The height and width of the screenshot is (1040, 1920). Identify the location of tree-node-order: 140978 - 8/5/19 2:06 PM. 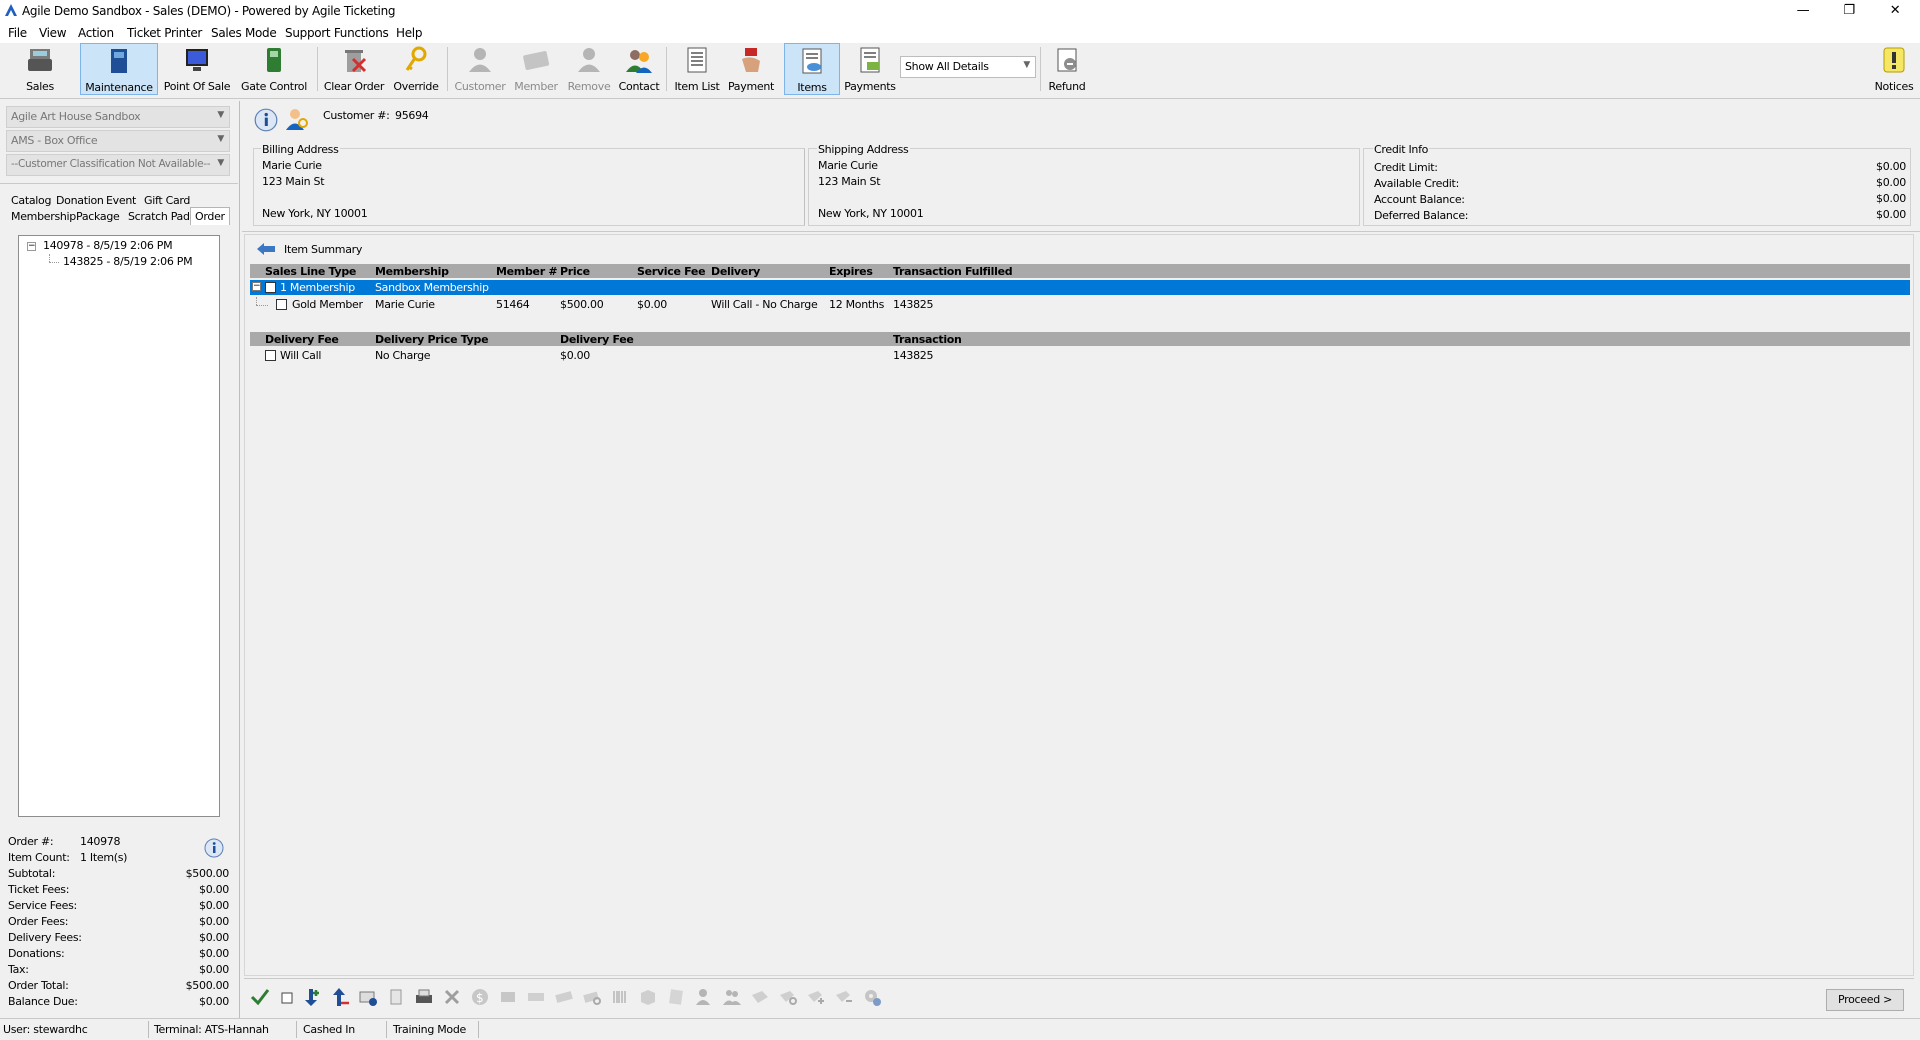
(108, 245).